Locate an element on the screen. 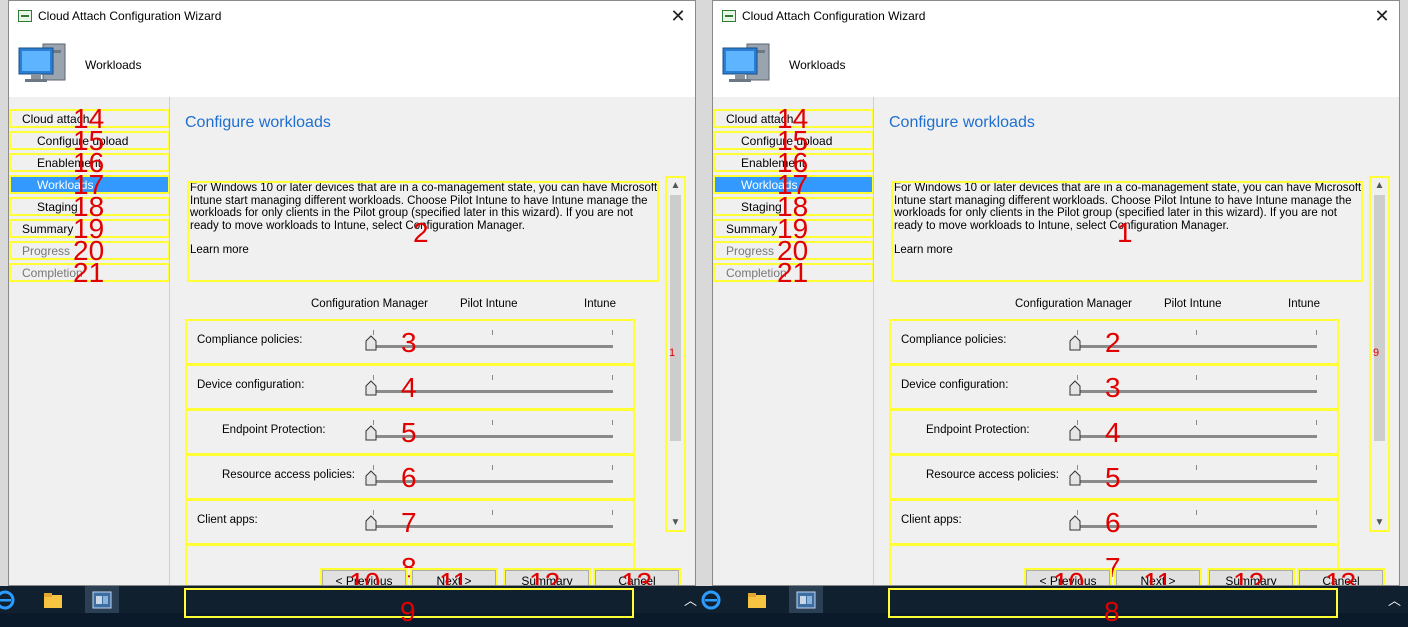 The height and width of the screenshot is (627, 1408). nav-divider is located at coordinates (169, 341).